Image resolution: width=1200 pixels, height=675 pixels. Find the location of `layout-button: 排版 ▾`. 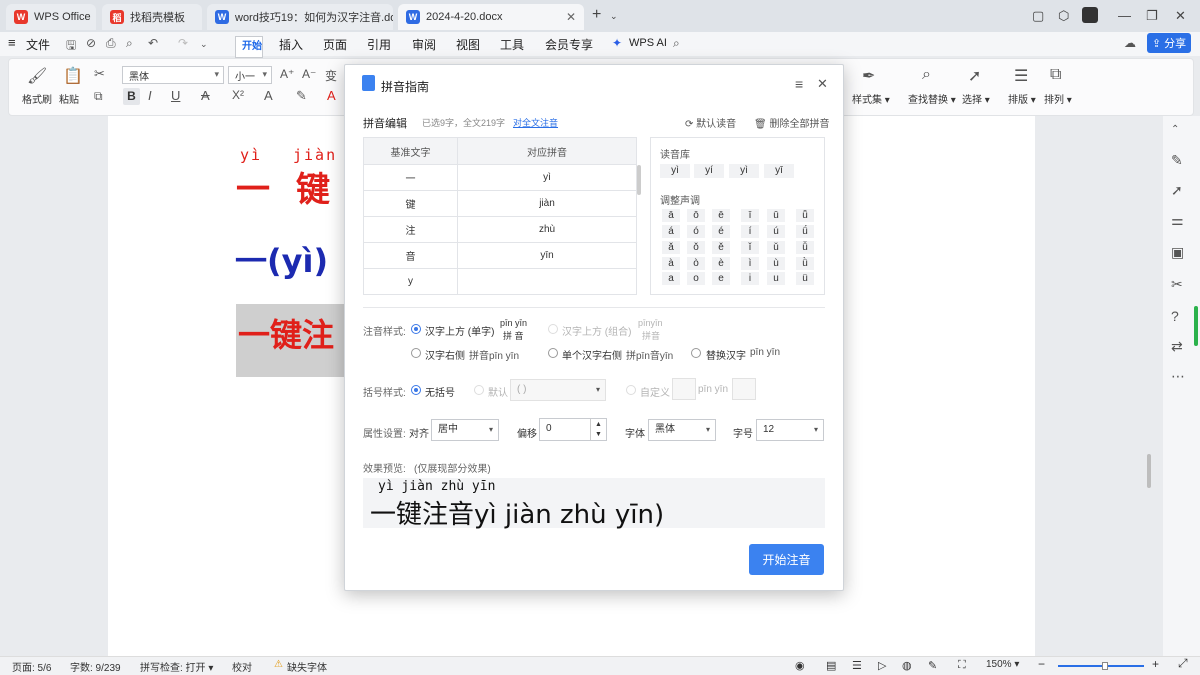

layout-button: 排版 ▾ is located at coordinates (1022, 98).